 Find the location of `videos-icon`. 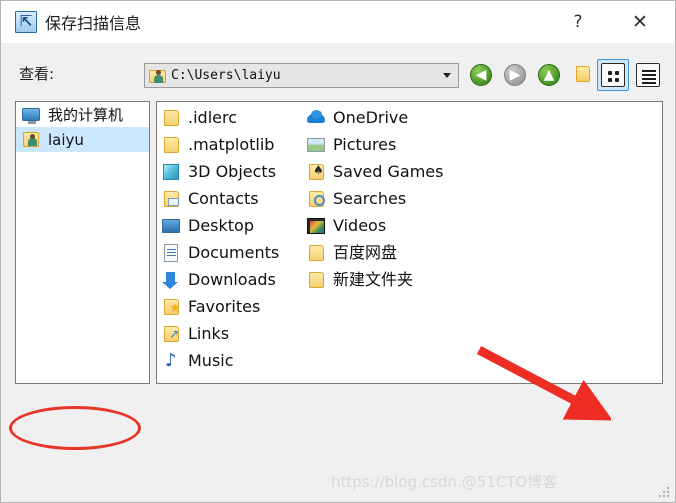

videos-icon is located at coordinates (316, 226).